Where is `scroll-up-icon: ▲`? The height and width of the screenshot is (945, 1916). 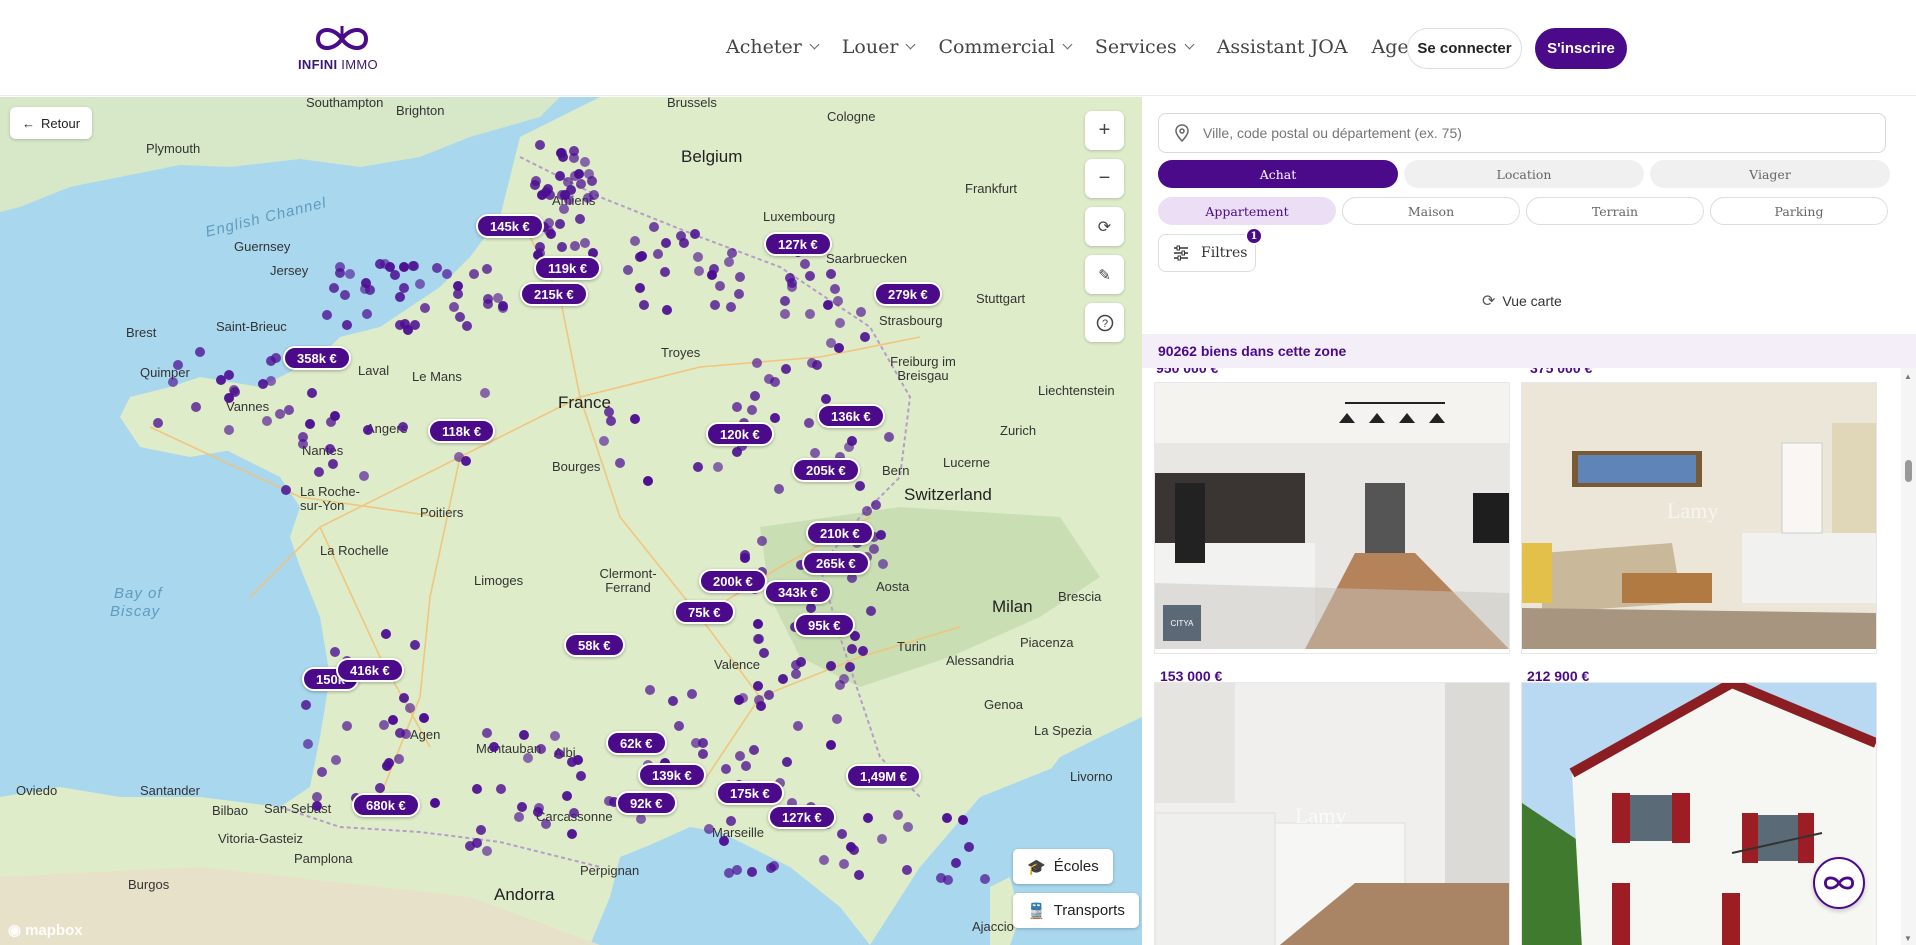 scroll-up-icon: ▲ is located at coordinates (1908, 376).